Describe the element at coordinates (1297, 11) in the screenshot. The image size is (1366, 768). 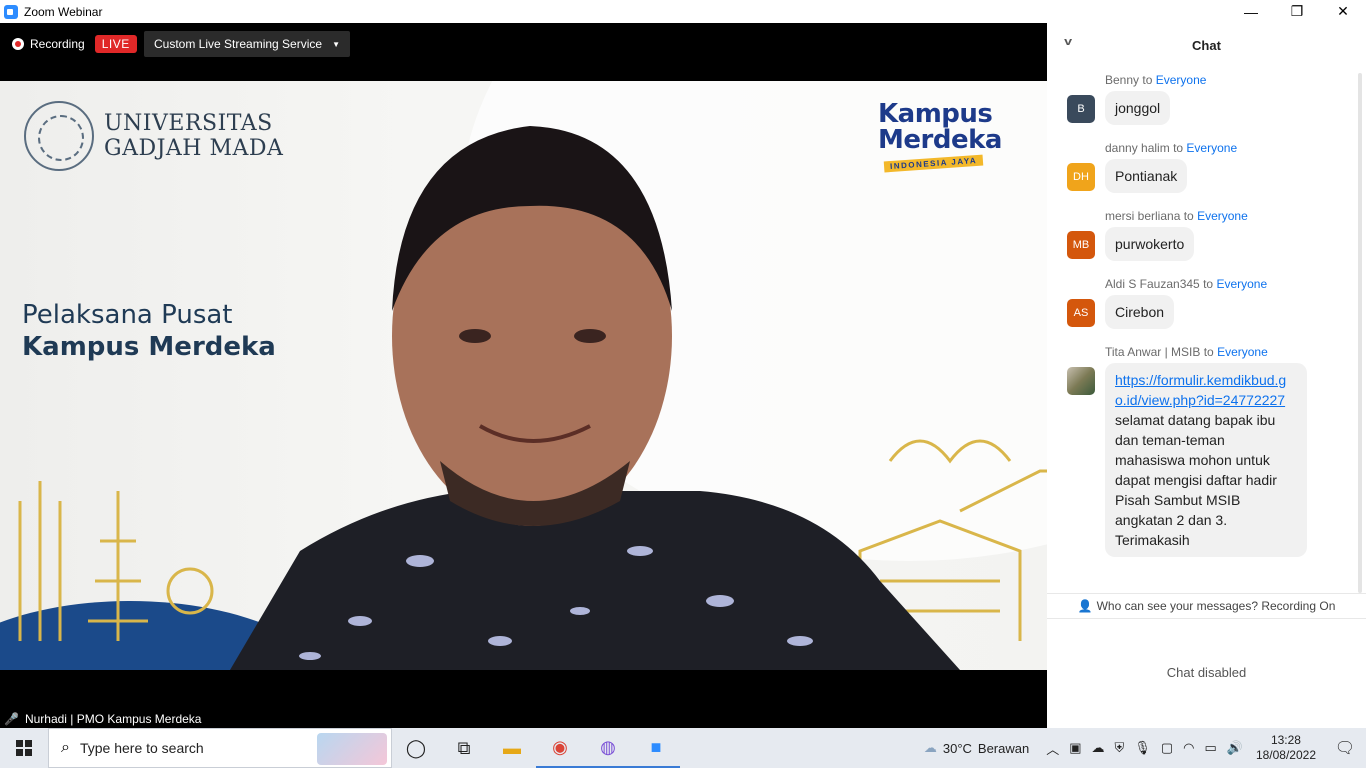
I see `restore-button: ❐` at that location.